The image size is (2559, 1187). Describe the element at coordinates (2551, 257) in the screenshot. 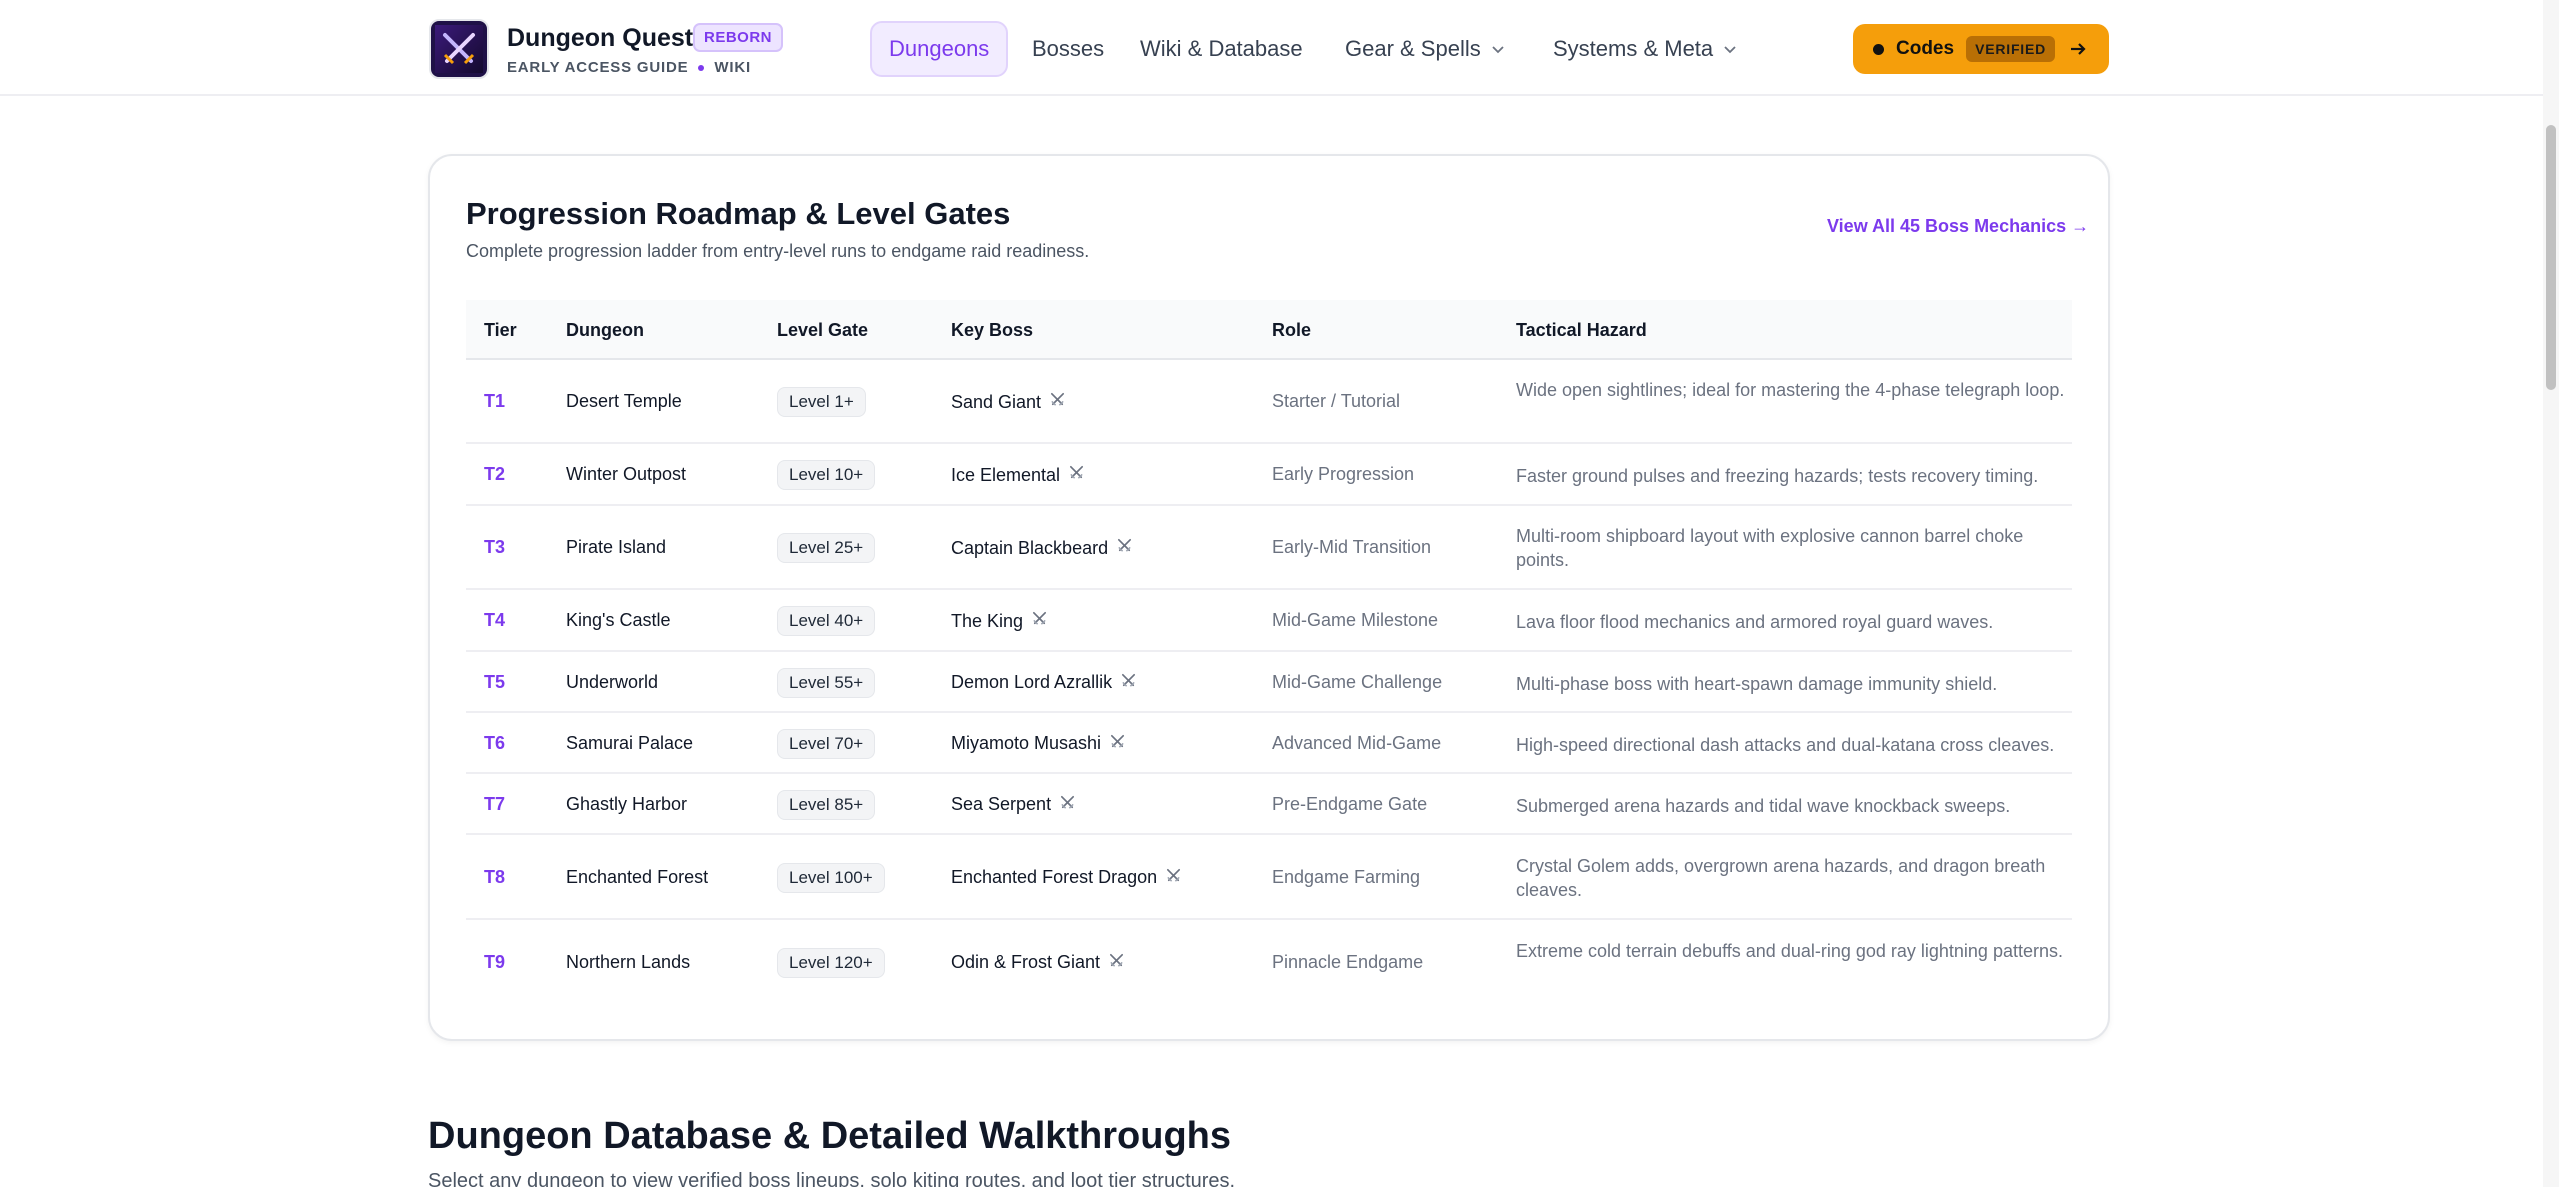

I see `scrollbar-thumb` at that location.